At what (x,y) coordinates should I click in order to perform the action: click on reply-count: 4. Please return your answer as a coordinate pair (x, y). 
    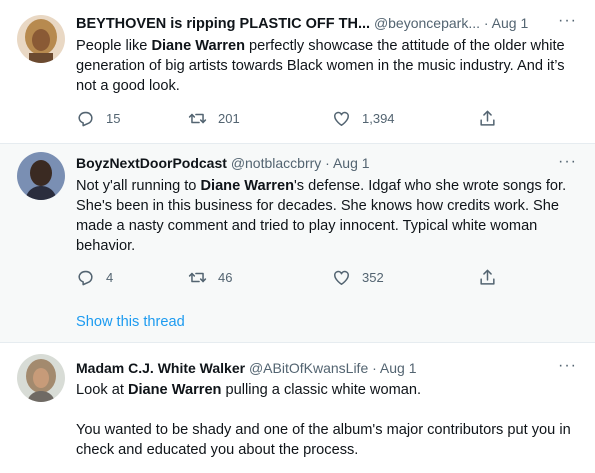
    Looking at the image, I should click on (110, 277).